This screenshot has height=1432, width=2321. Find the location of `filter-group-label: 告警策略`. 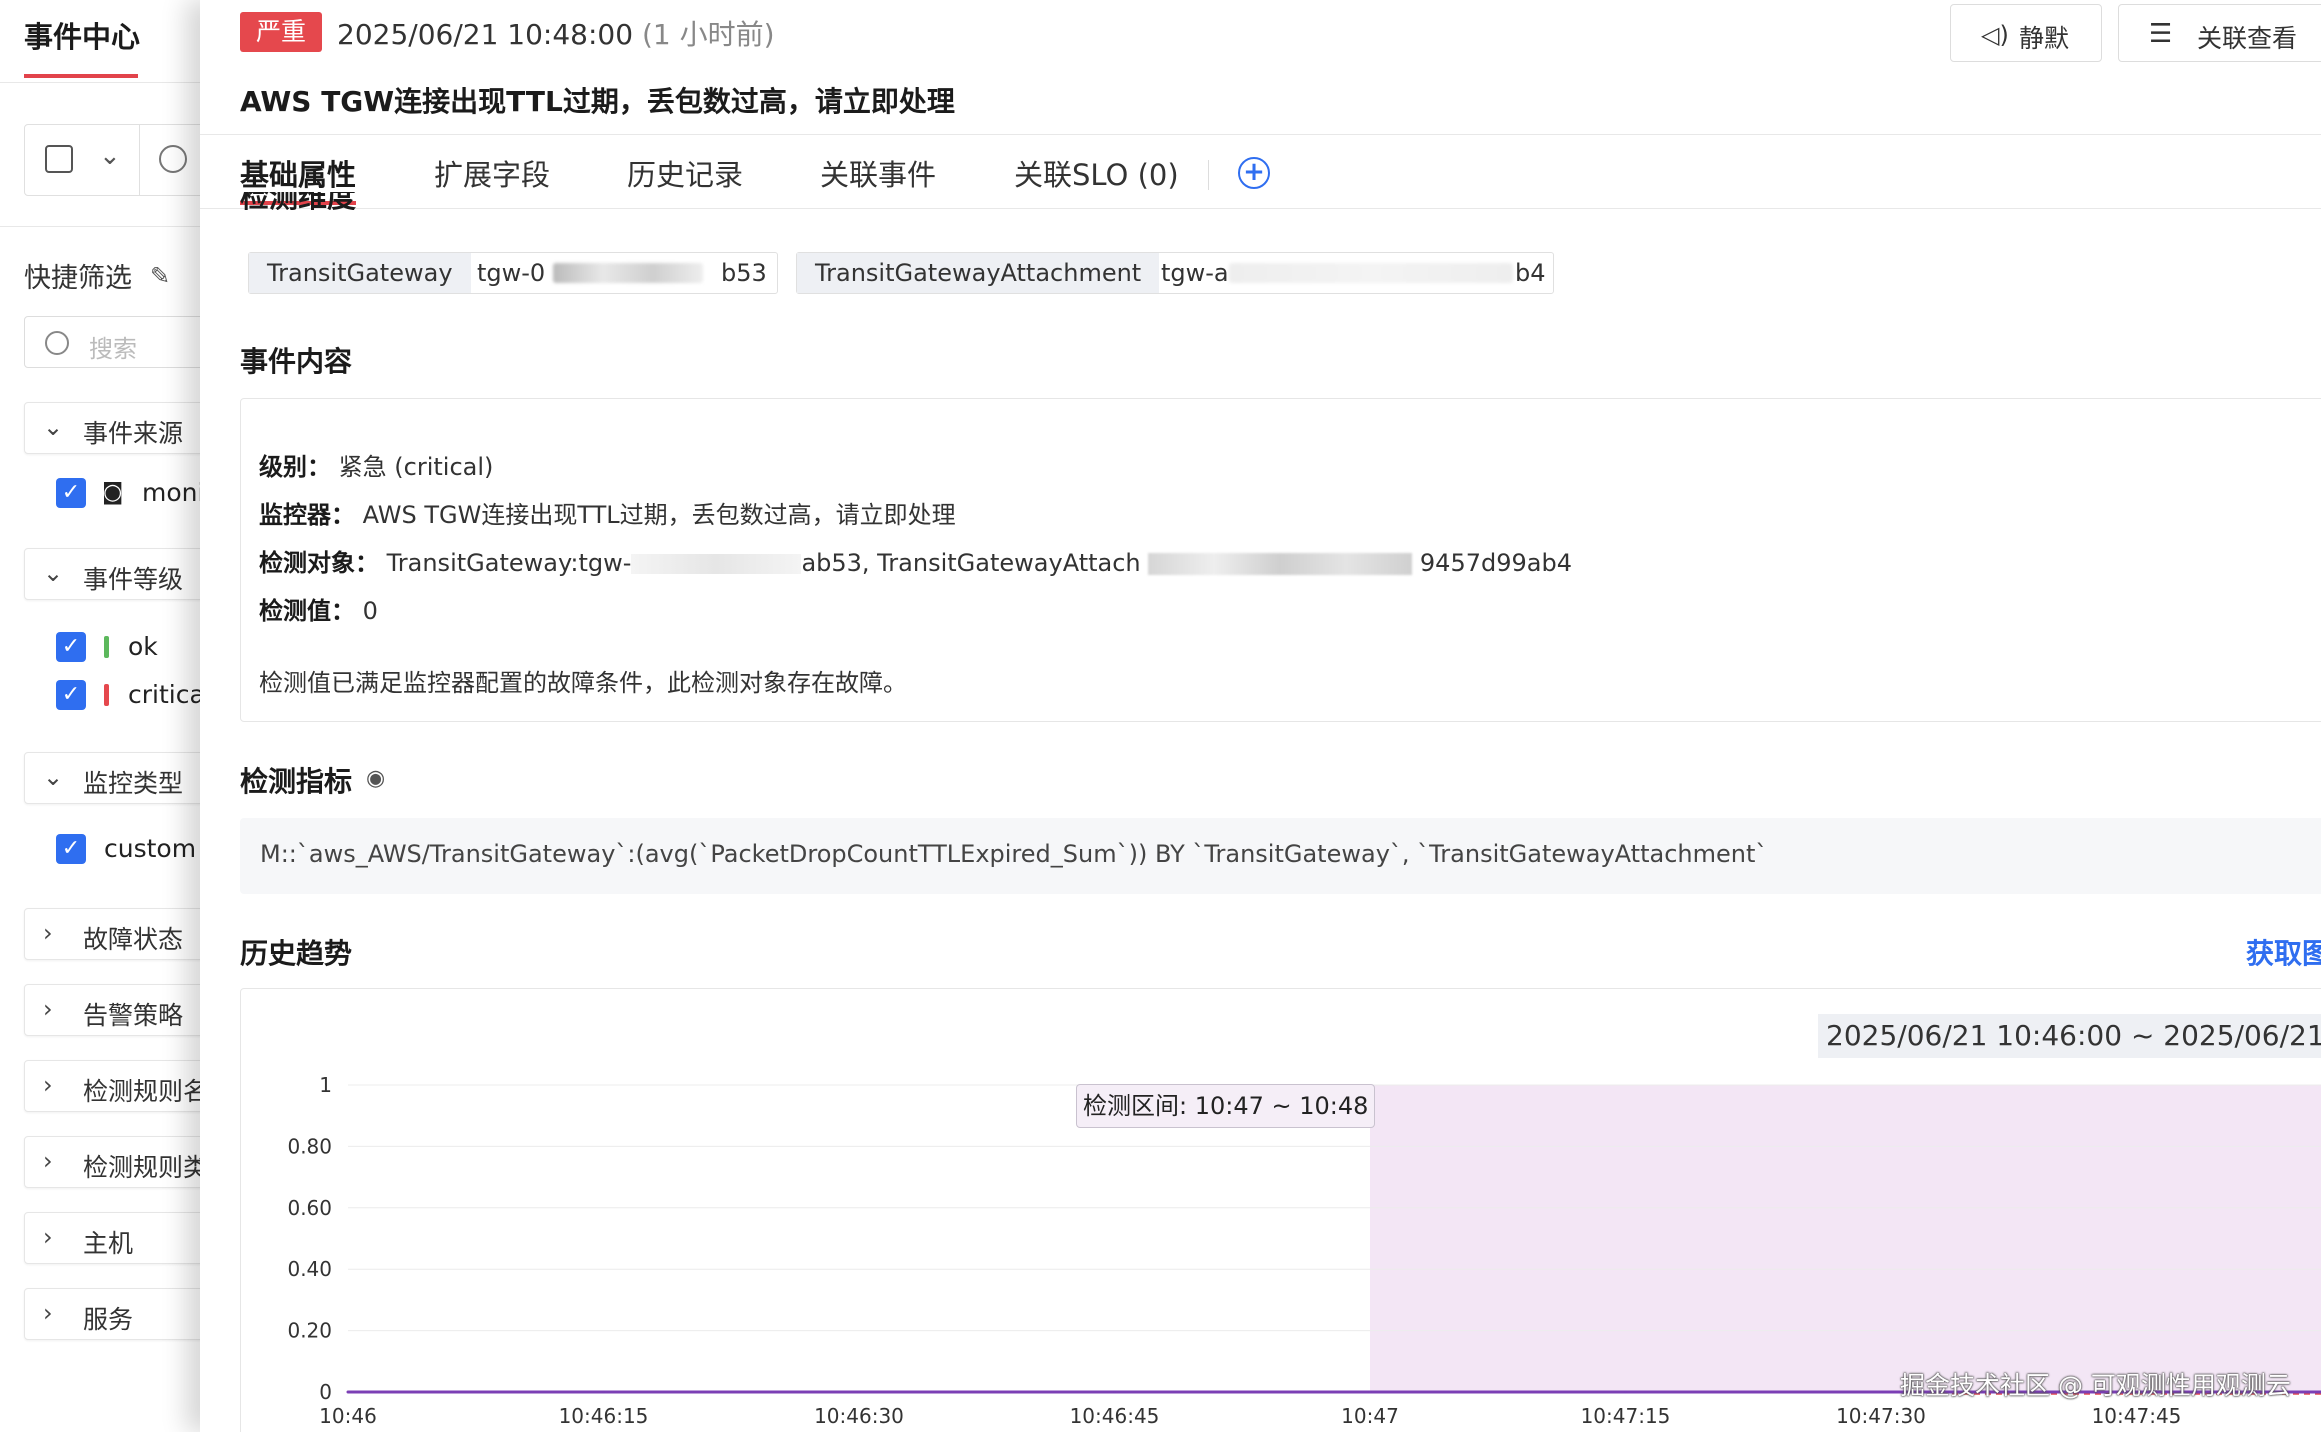

filter-group-label: 告警策略 is located at coordinates (133, 1015).